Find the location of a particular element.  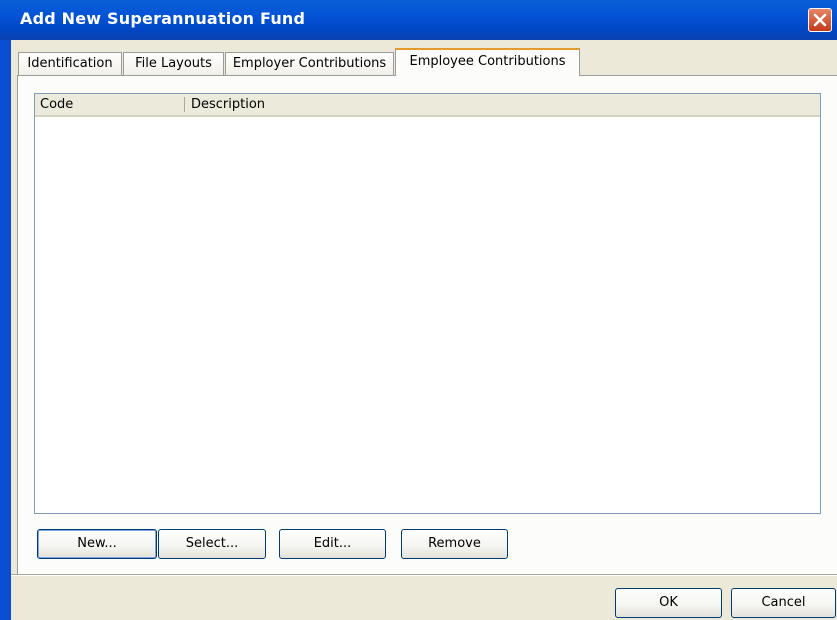

tab-employer-contributions: Employer Contributions is located at coordinates (309, 63).